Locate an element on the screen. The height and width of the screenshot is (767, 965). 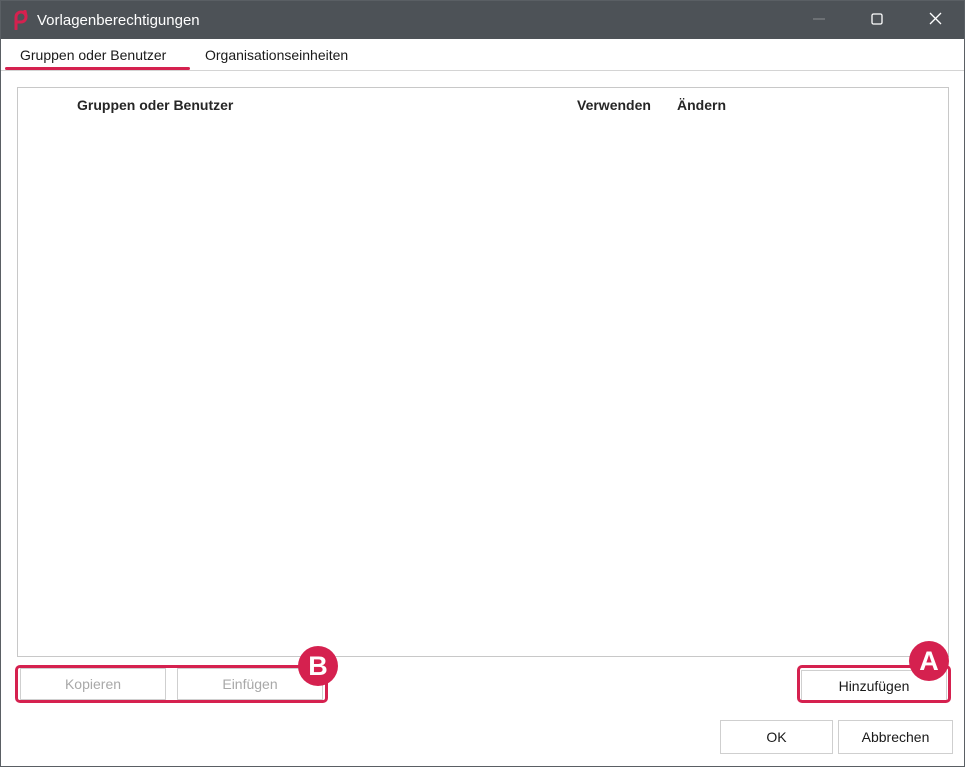
ok-button: OK is located at coordinates (776, 737).